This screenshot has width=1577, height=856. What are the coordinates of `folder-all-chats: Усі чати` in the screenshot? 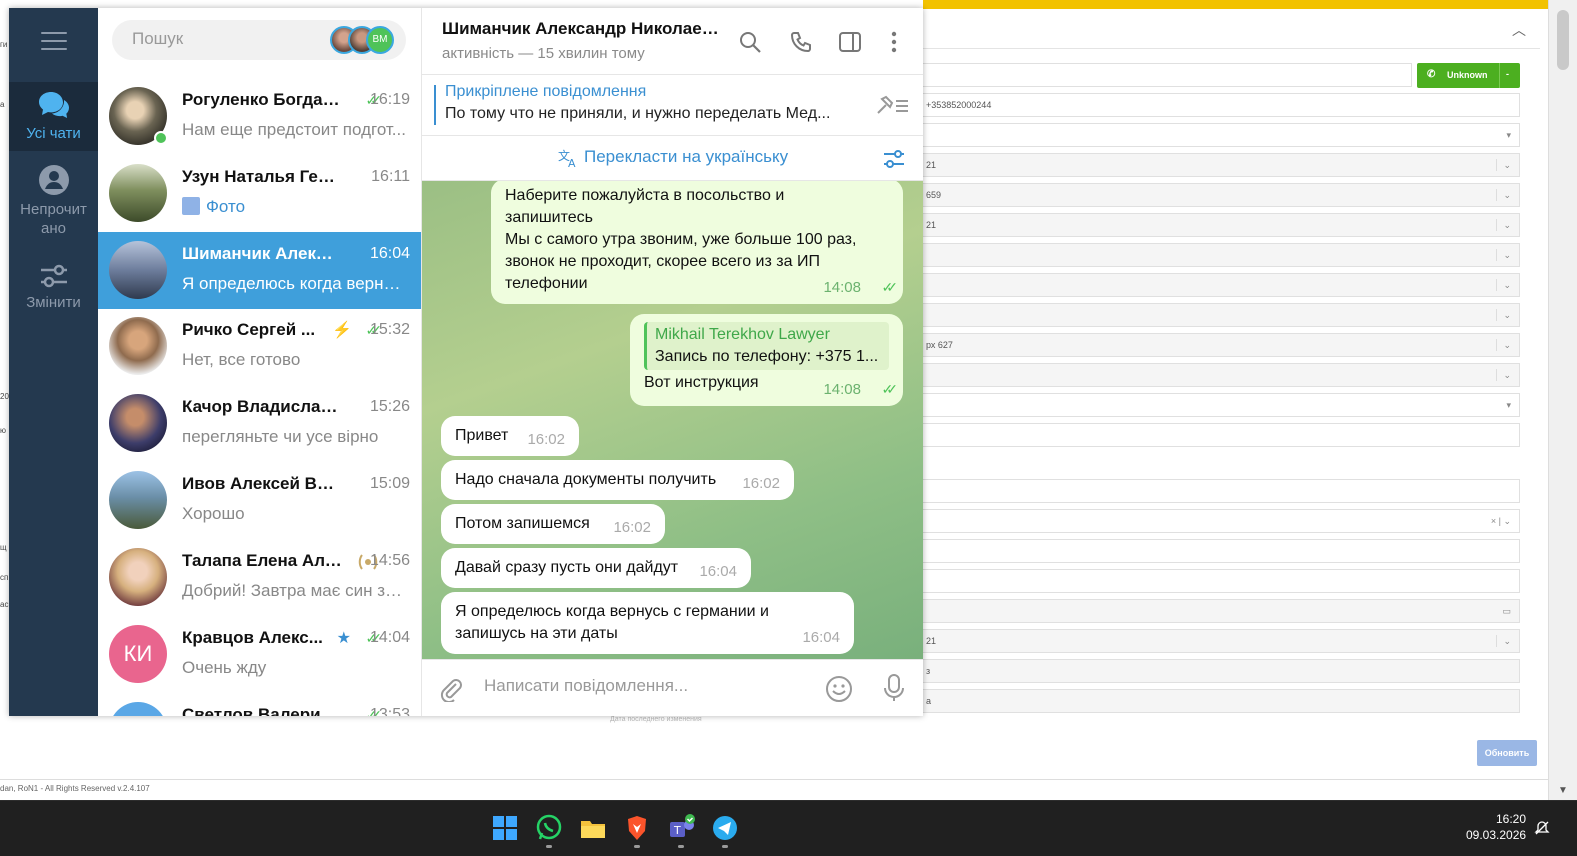 It's located at (53, 116).